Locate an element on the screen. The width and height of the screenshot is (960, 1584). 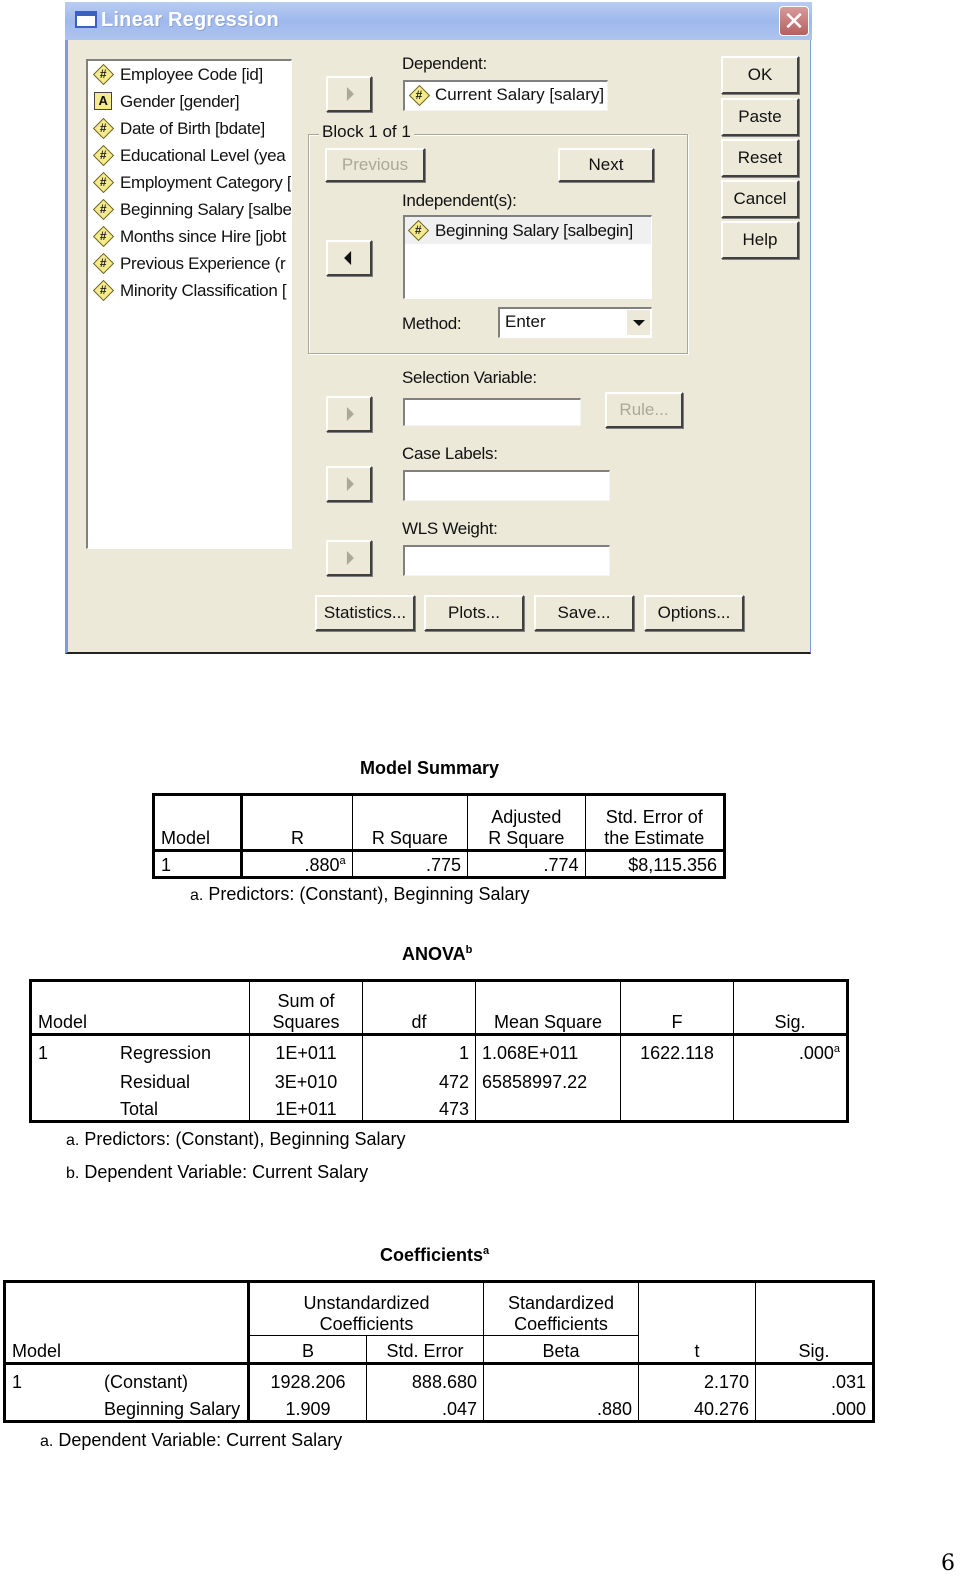
close-button: ✕ is located at coordinates (794, 21).